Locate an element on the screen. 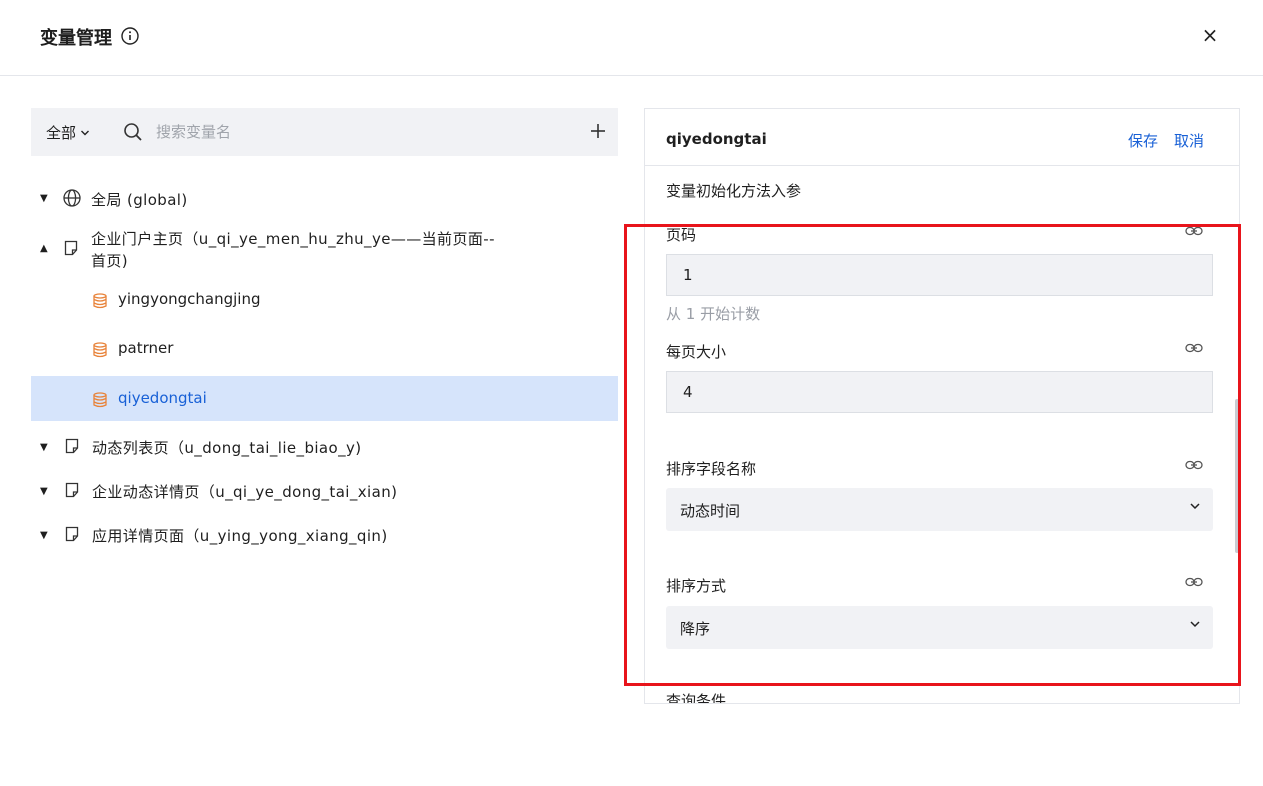 The width and height of the screenshot is (1263, 786). field-label-sort-order: 排序方式 is located at coordinates (696, 586).